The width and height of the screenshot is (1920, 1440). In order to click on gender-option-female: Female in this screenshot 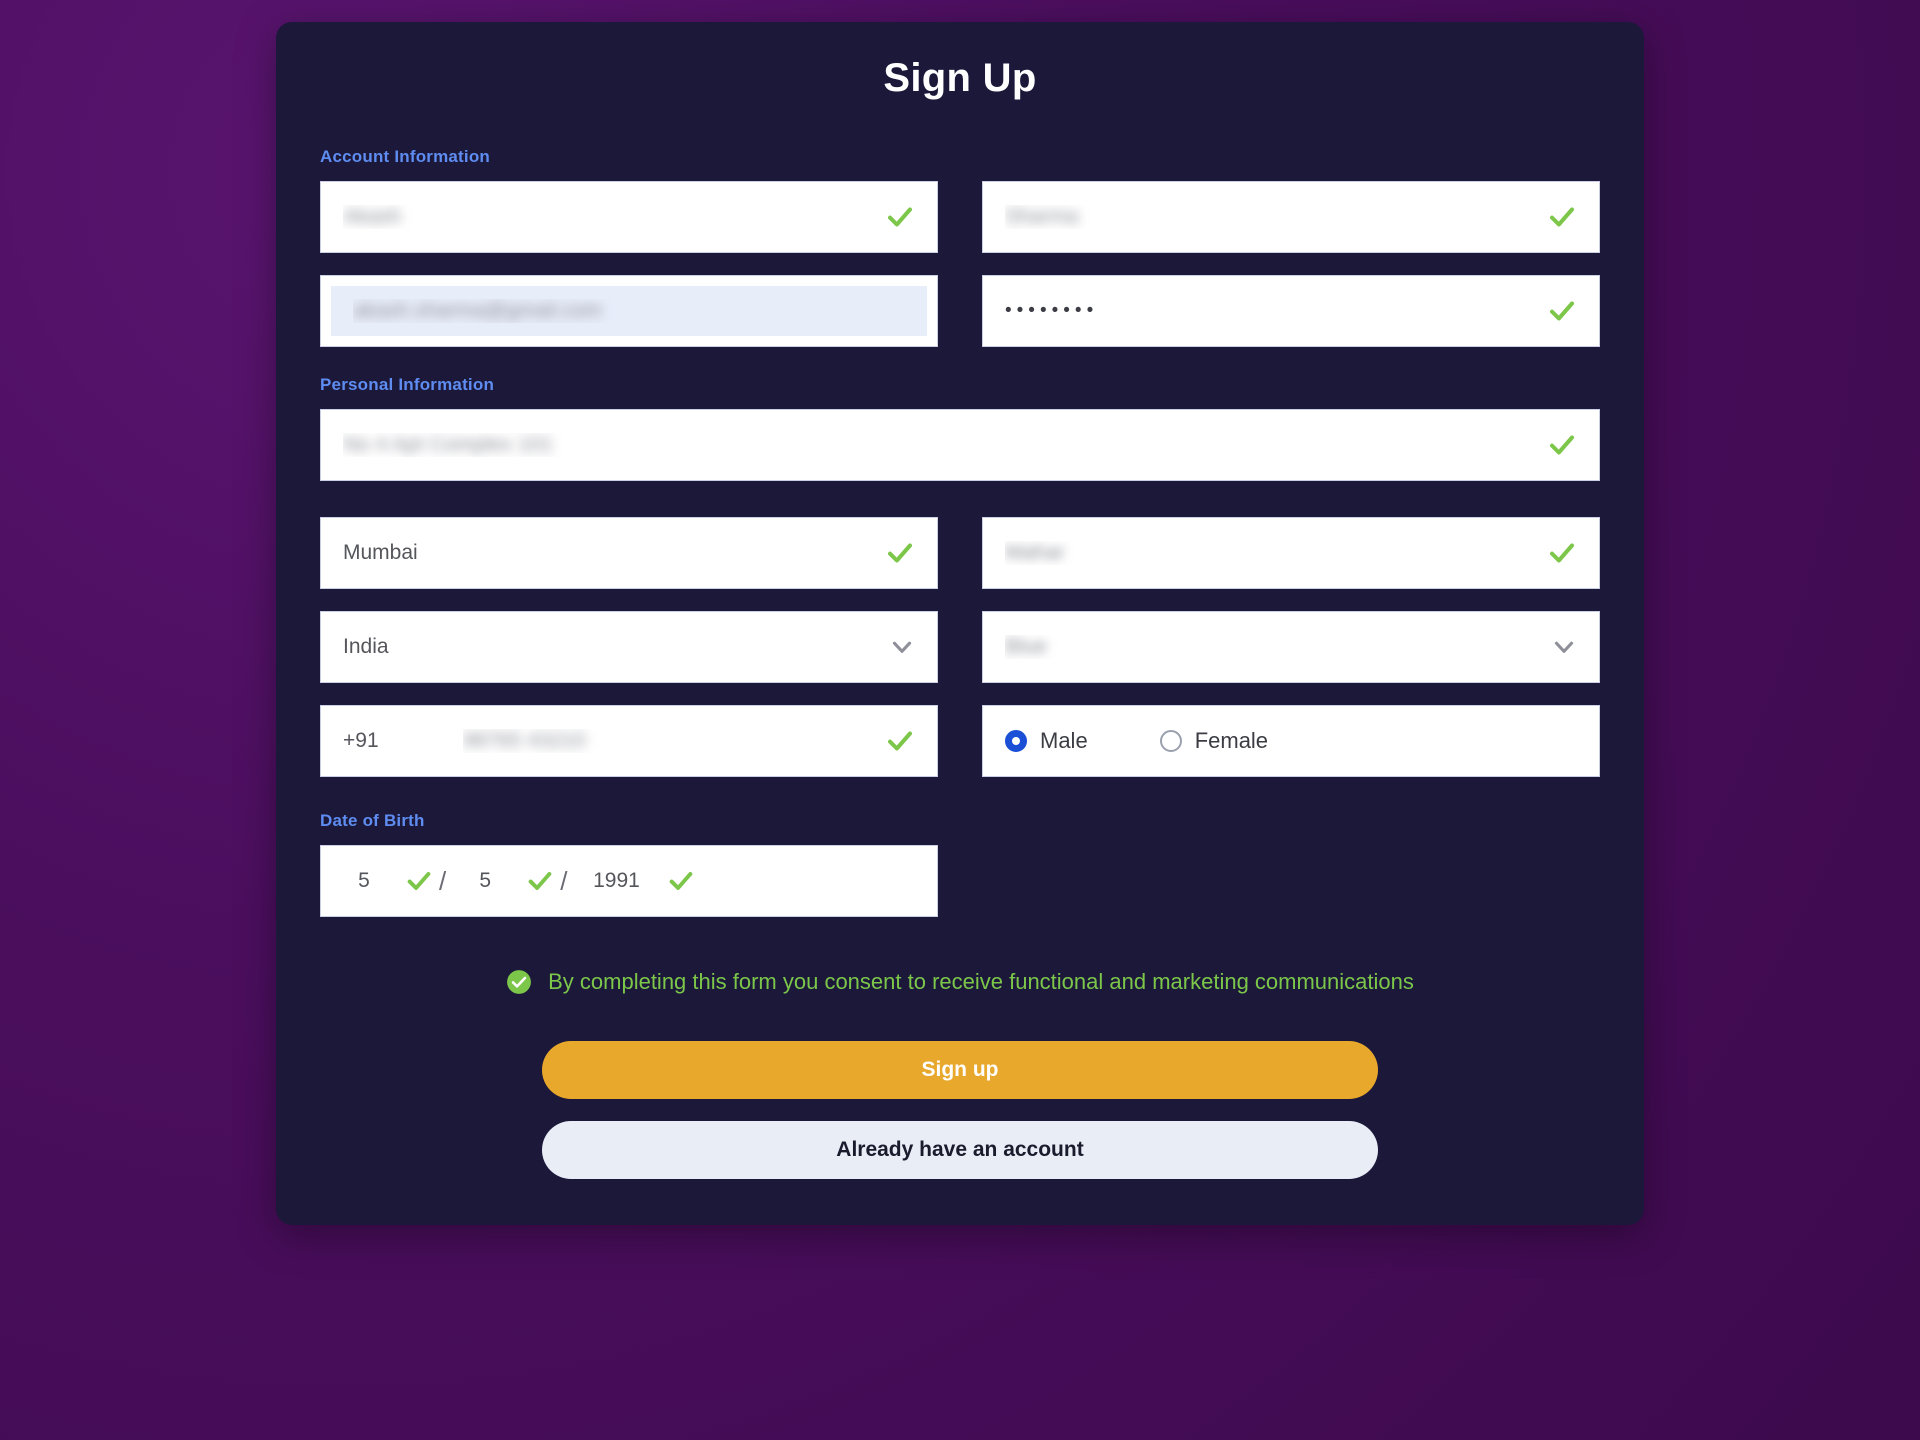, I will do `click(1214, 741)`.